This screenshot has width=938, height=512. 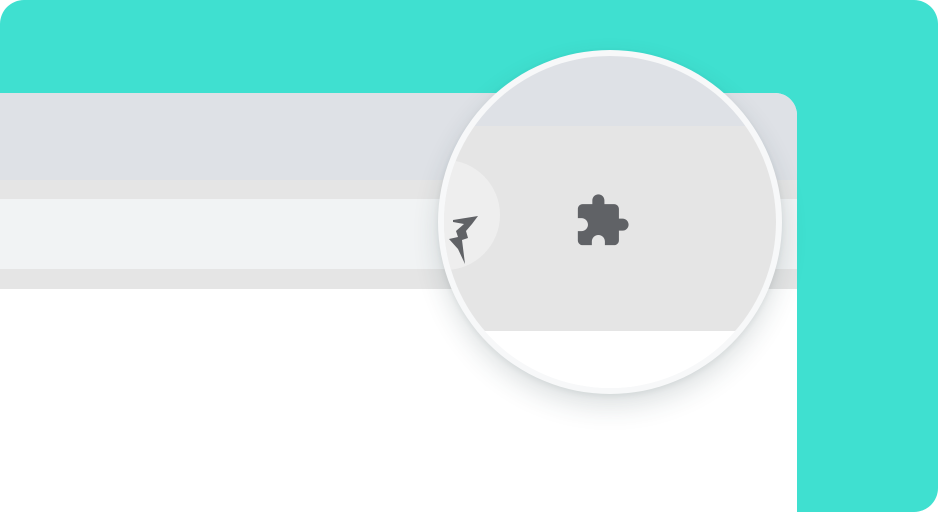 I want to click on magnified-tab-strip, so click(x=610, y=91).